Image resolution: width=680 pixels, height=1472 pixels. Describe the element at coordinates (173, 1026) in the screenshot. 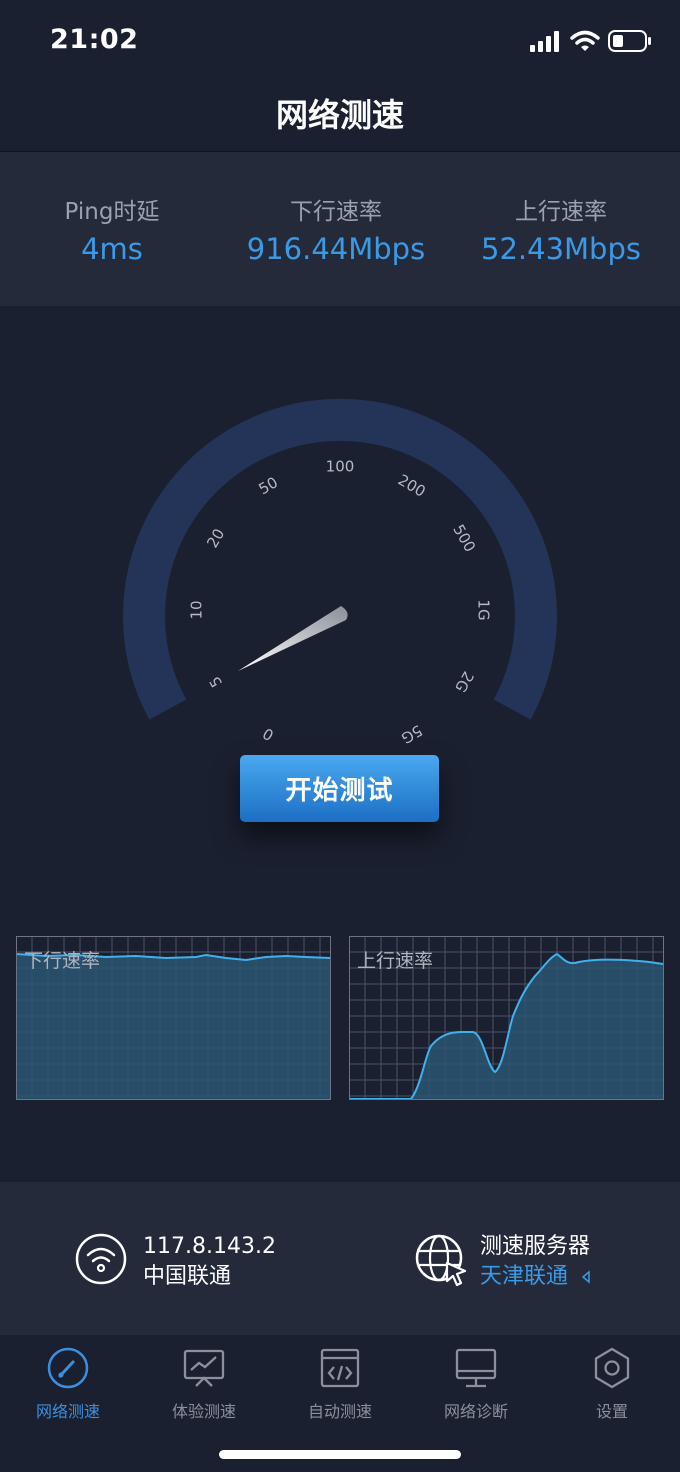

I see `download-chart-area` at that location.